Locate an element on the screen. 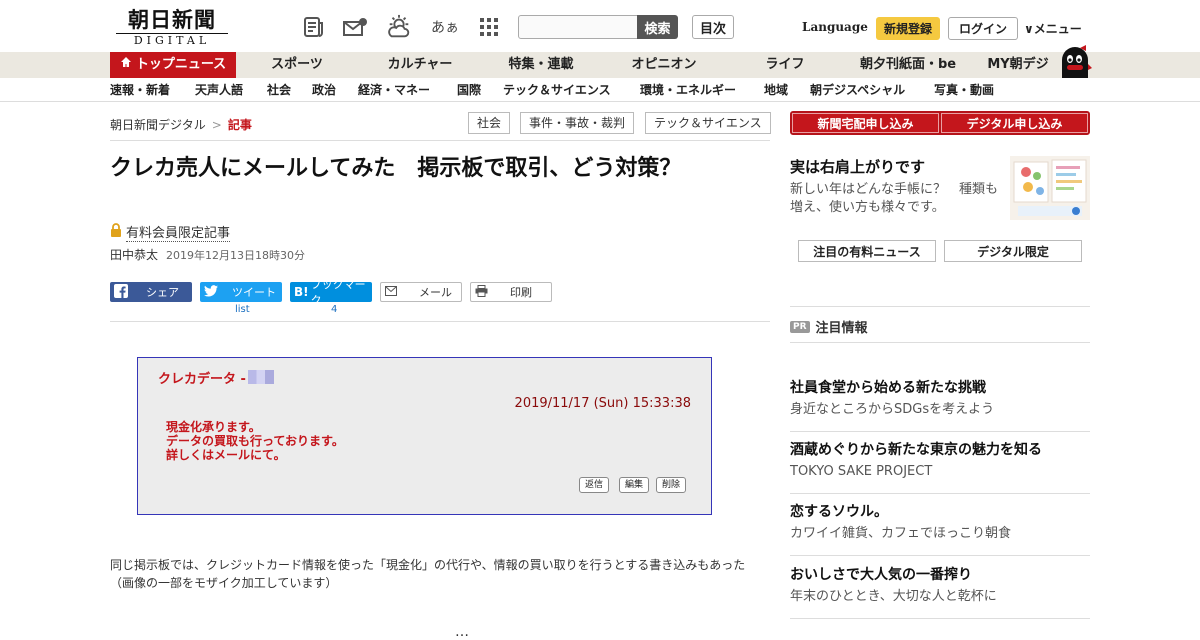 This screenshot has height=640, width=1200. post-datetime: 2019/11/17 (Sun) 15:33:38 is located at coordinates (602, 403).